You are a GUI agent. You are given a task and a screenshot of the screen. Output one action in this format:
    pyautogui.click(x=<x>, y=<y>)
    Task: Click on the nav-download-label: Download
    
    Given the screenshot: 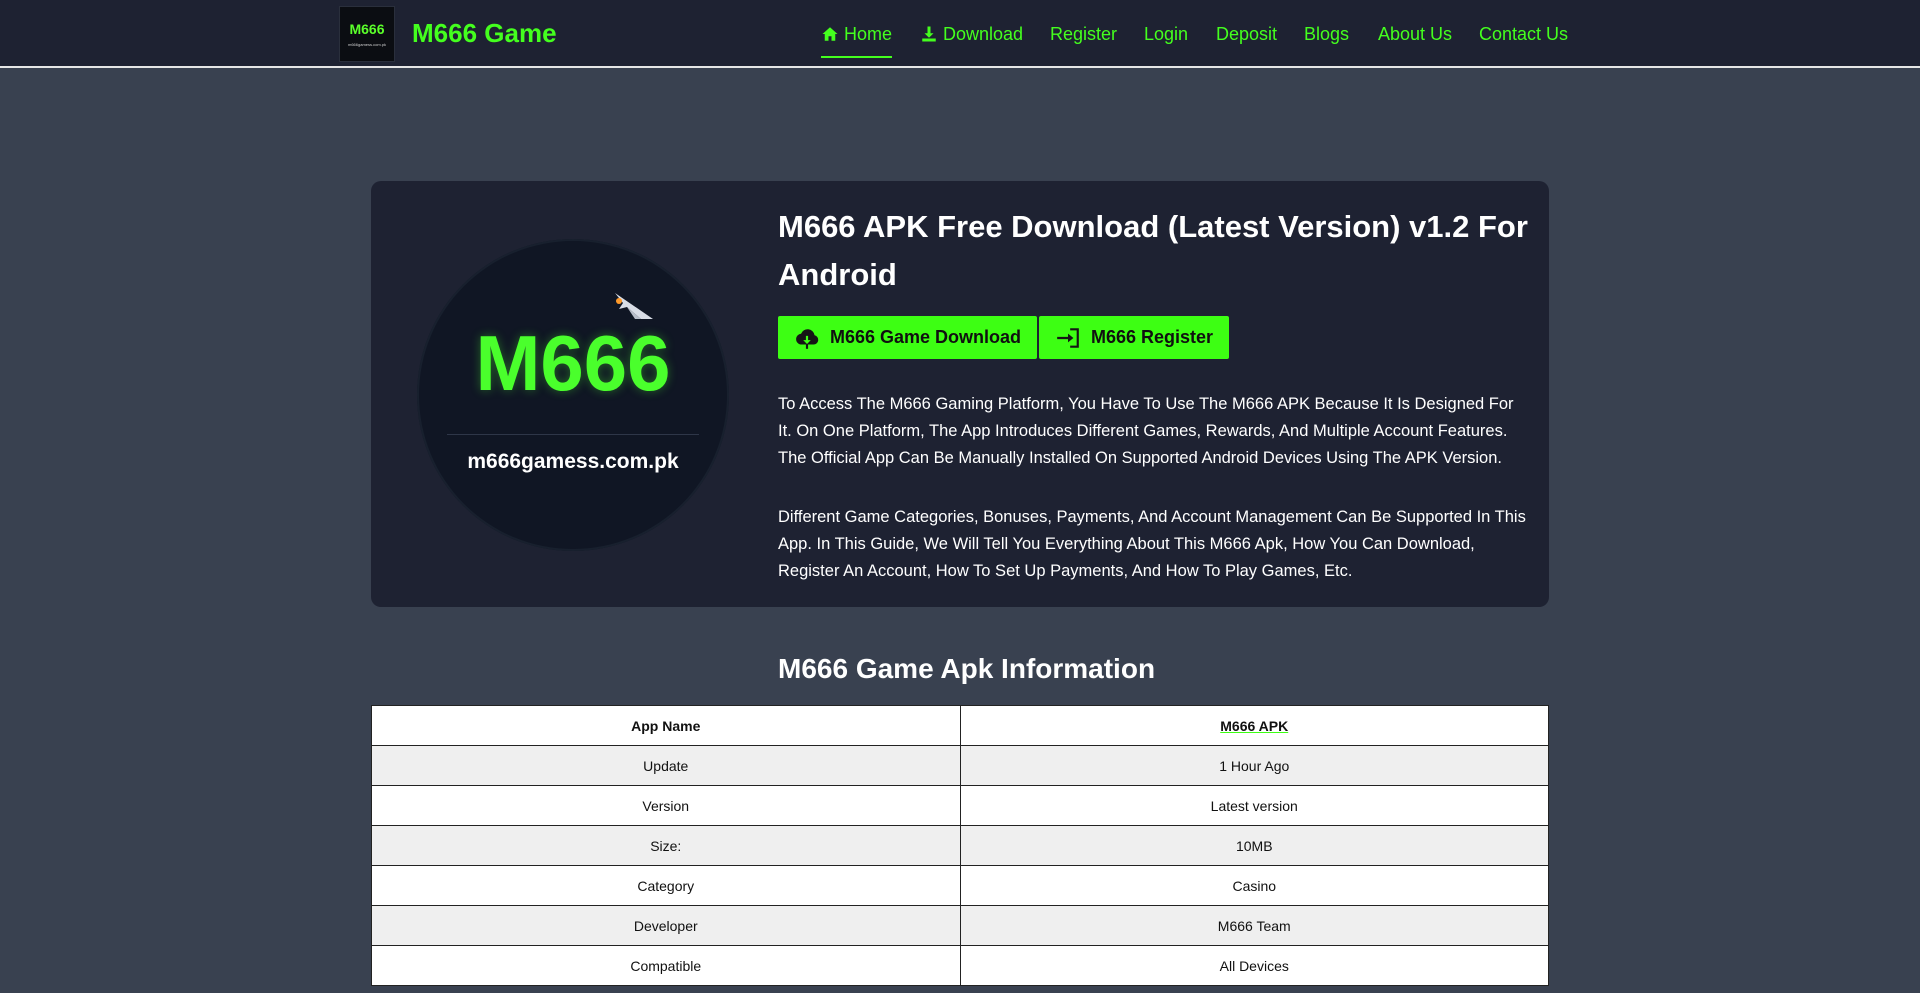 What is the action you would take?
    pyautogui.click(x=983, y=34)
    